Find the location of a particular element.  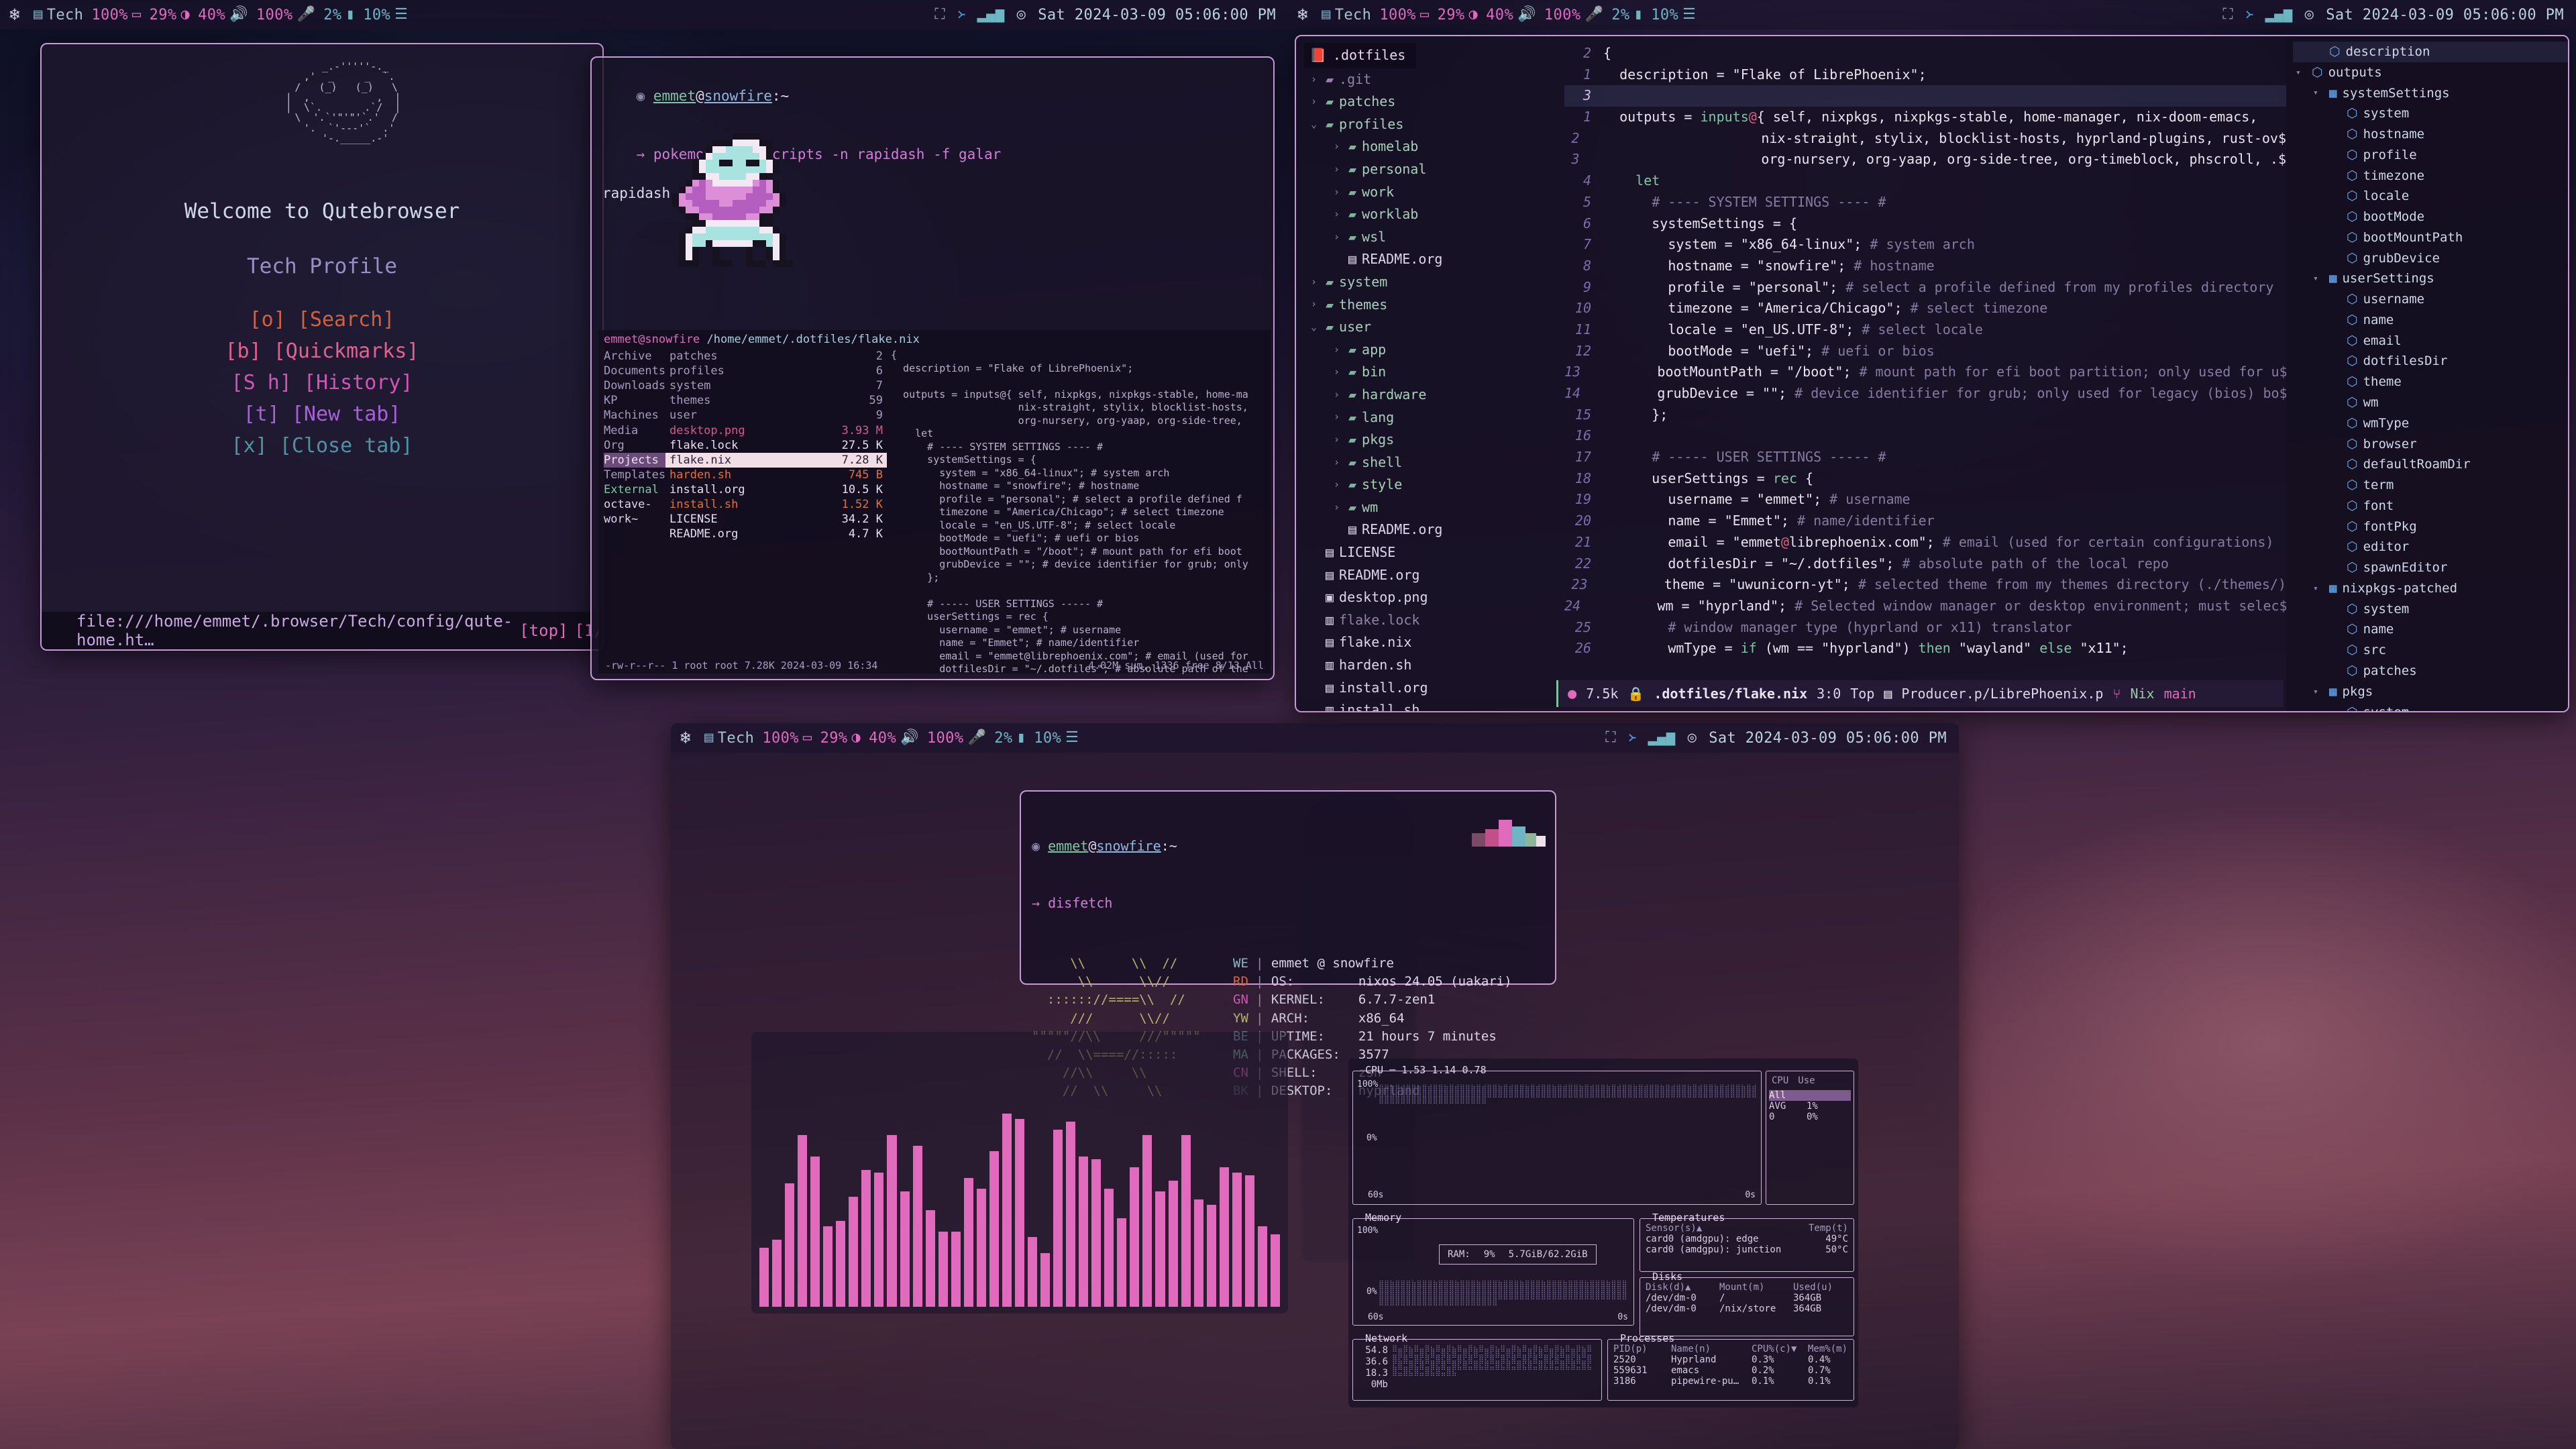

brightness-widget: 40% 🔊 is located at coordinates (1511, 15).